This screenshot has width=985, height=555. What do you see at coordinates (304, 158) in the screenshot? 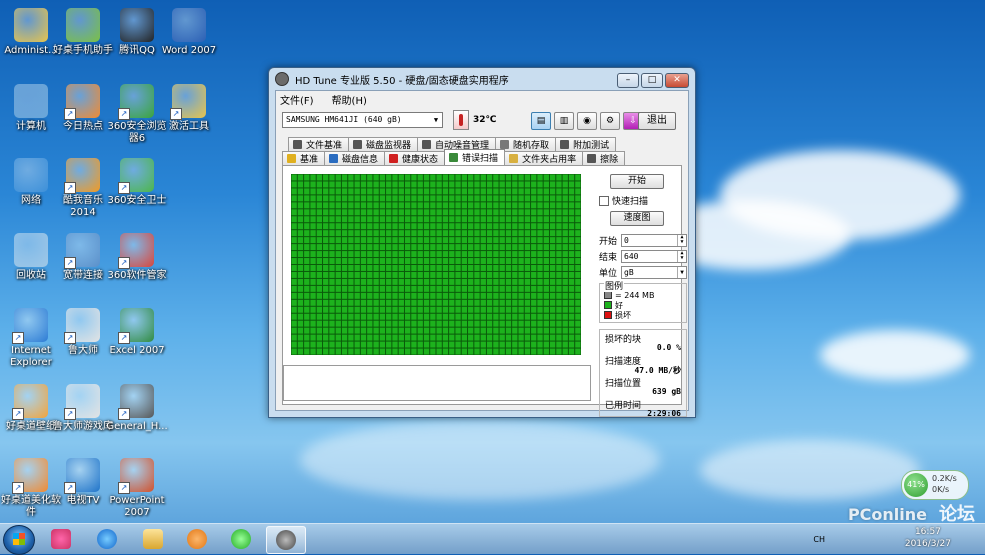
I see `tab-benchmark: 基准` at bounding box center [304, 158].